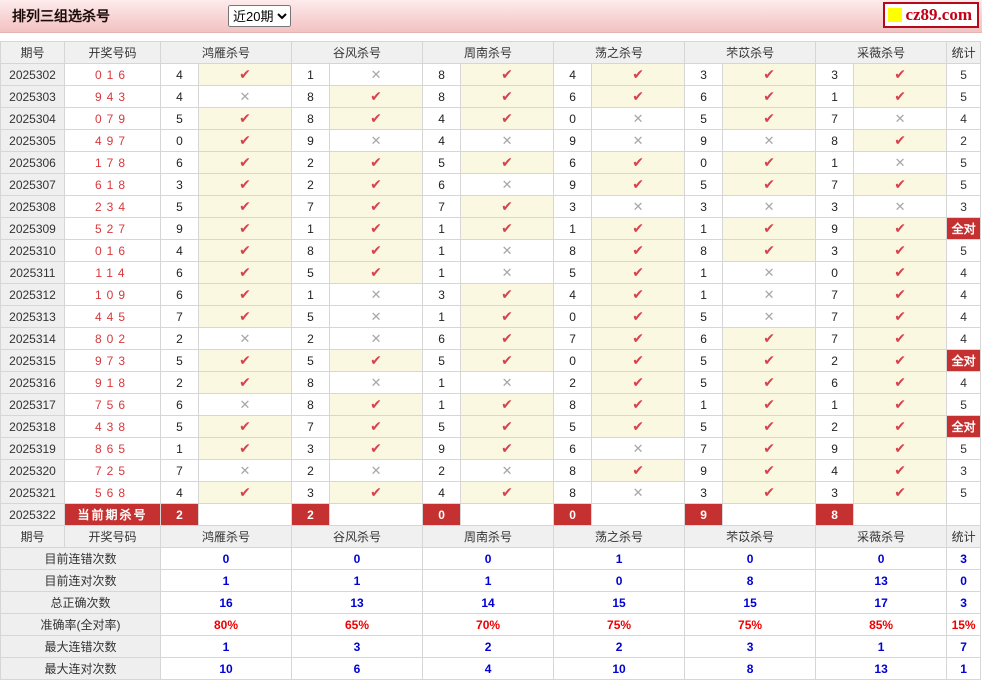  What do you see at coordinates (259, 16) in the screenshot?
I see `period-range-select: 近20期` at bounding box center [259, 16].